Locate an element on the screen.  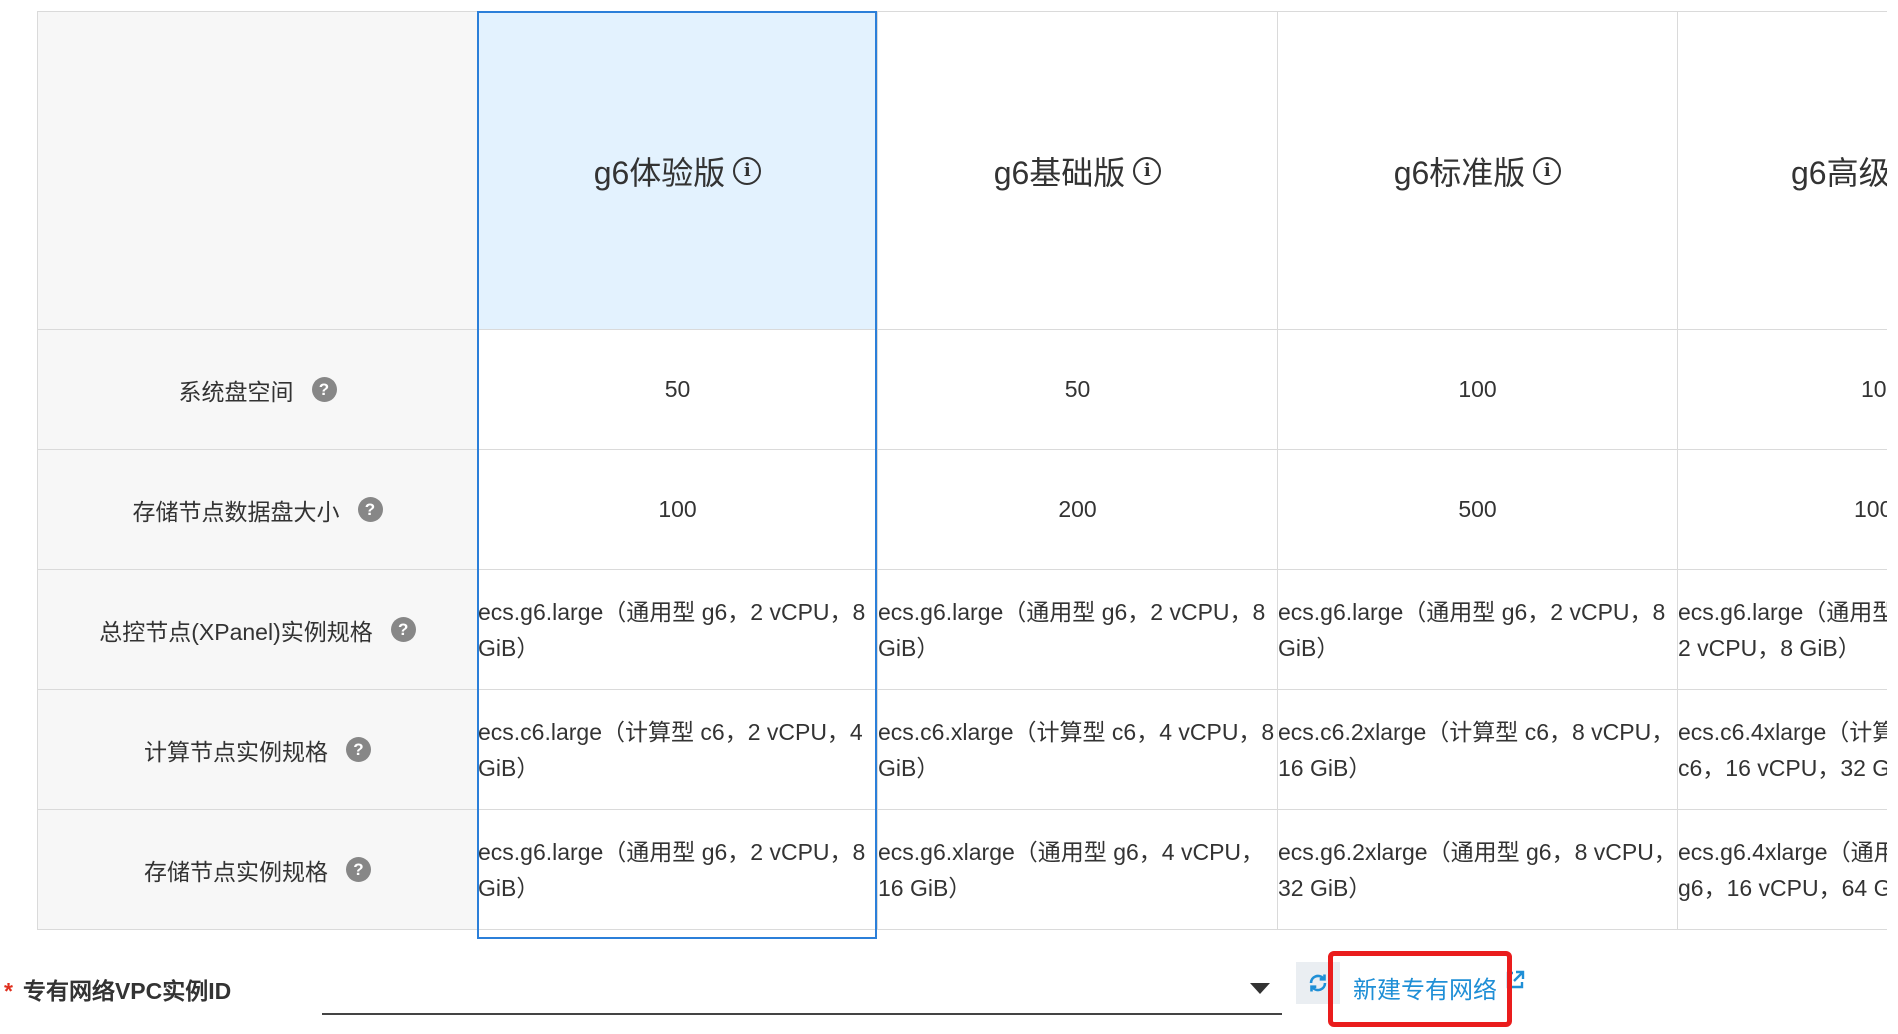
row-label-storage-spec: 存储节点实例规格? is located at coordinates (257, 869).